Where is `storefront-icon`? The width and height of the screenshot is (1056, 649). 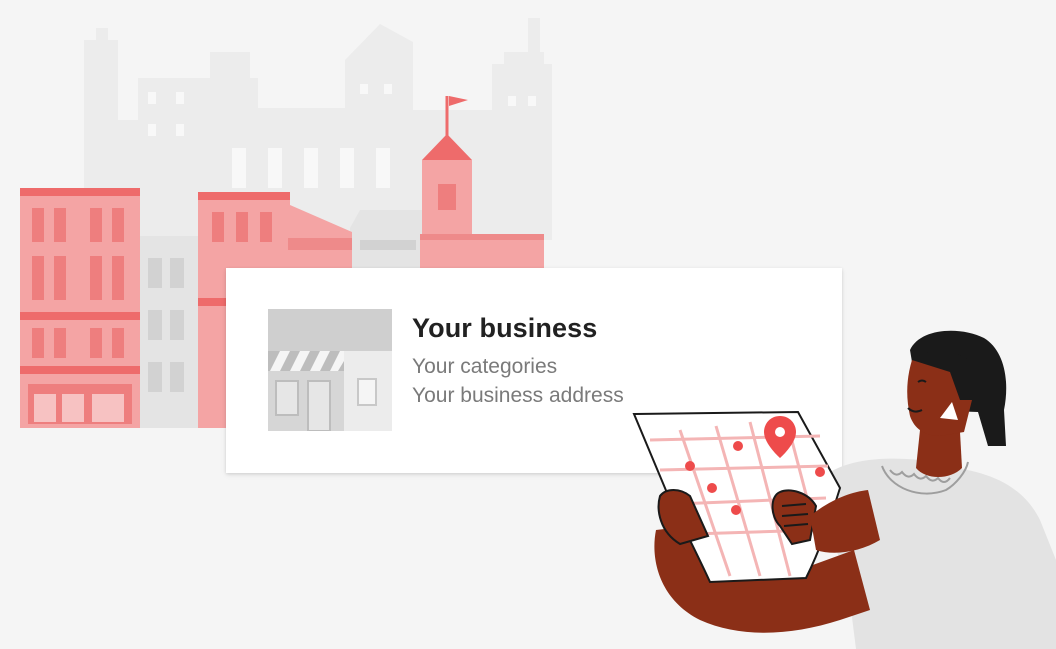
storefront-icon is located at coordinates (330, 370).